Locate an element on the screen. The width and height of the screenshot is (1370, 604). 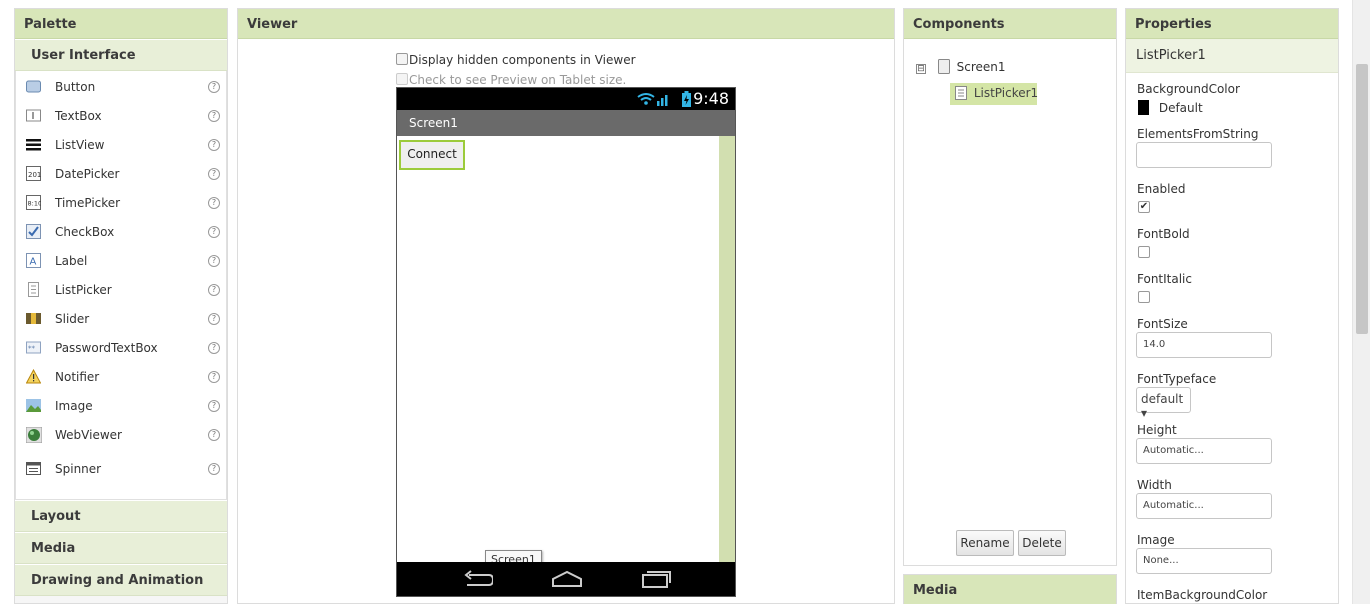
label-icon: A is located at coordinates (33, 260).